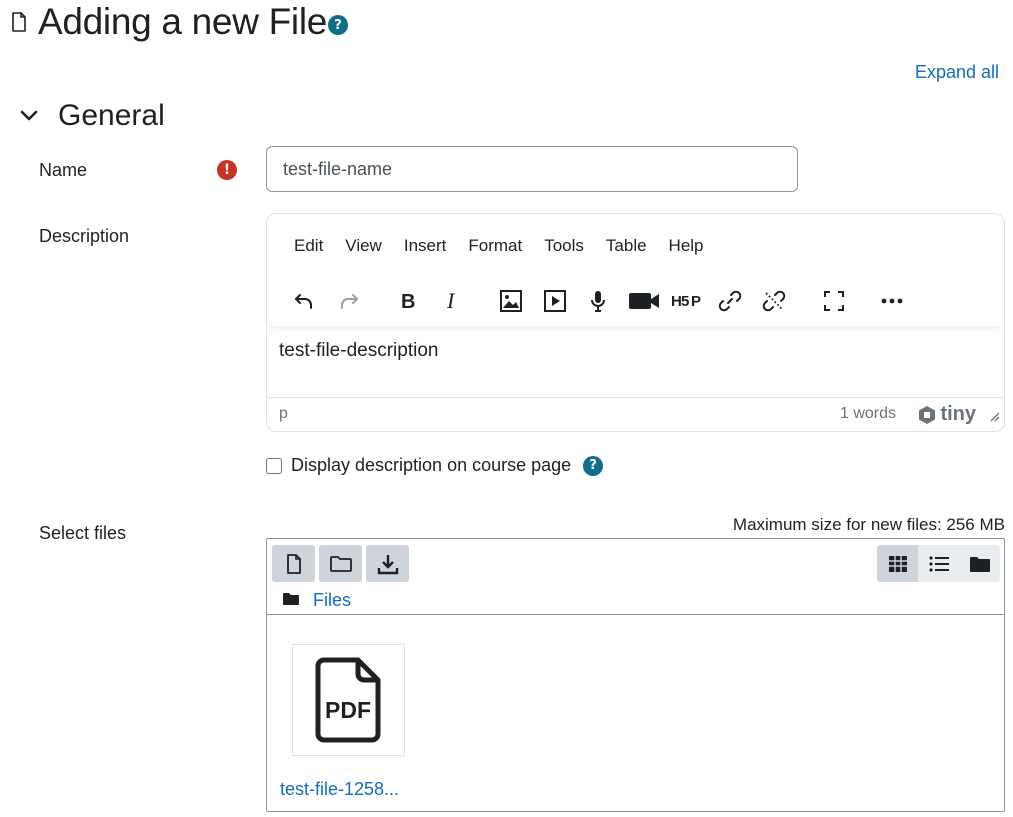 This screenshot has height=817, width=1013. What do you see at coordinates (348, 710) in the screenshot?
I see `pdf-label: PDF` at bounding box center [348, 710].